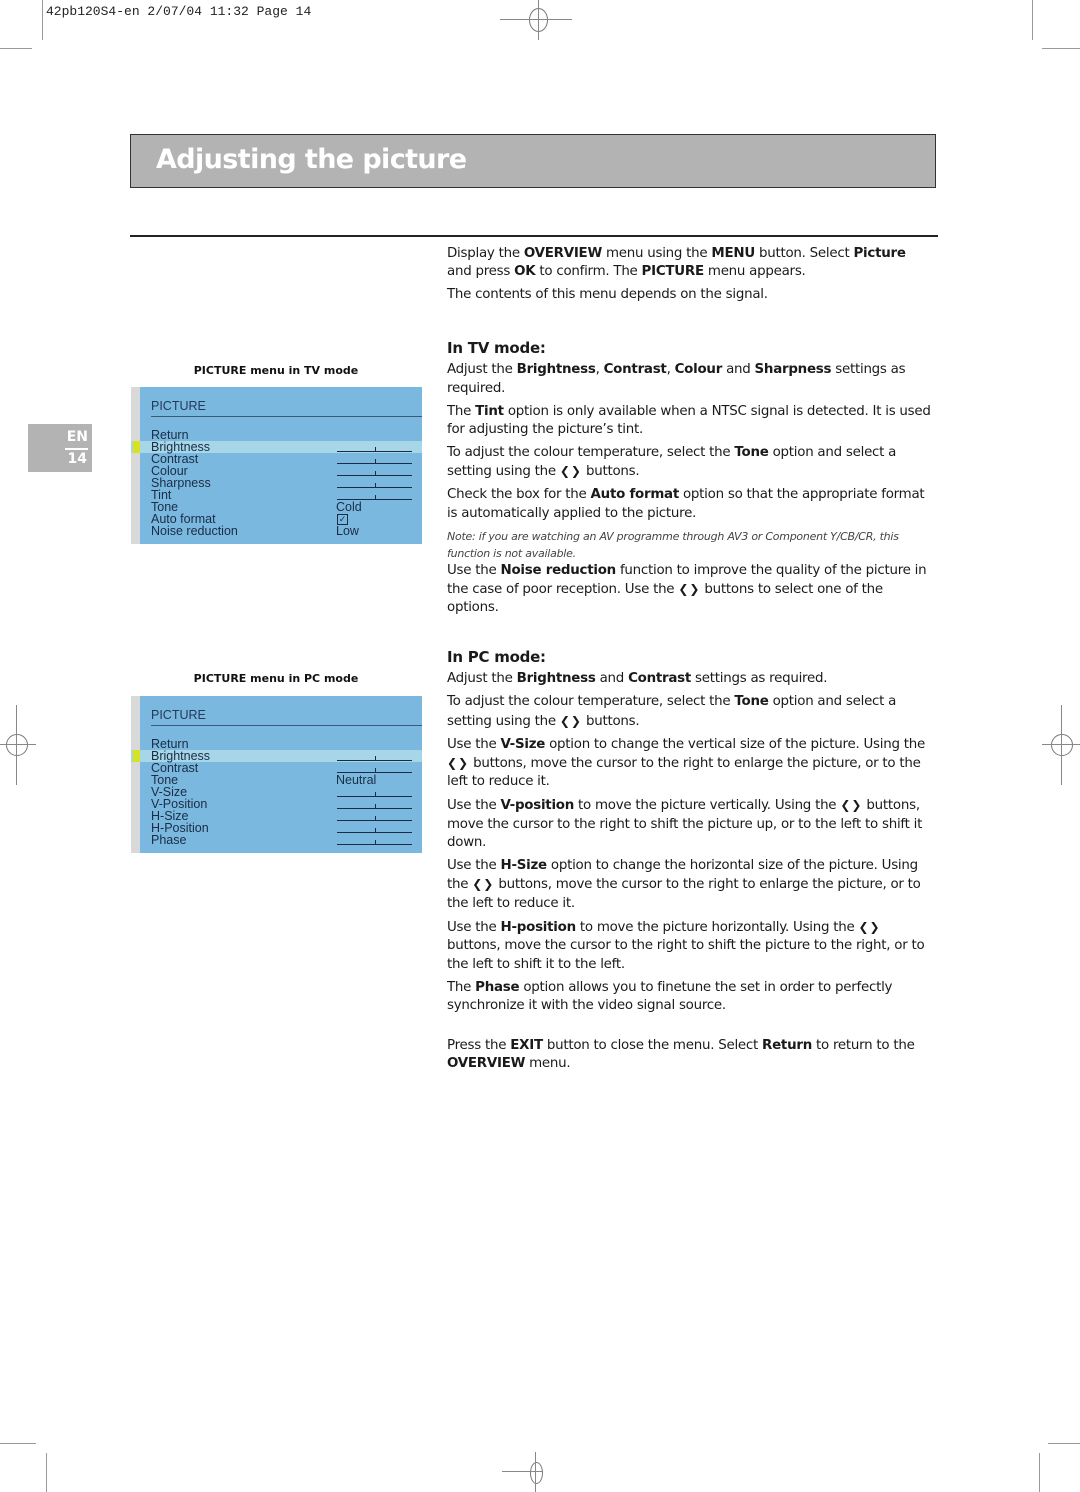 This screenshot has height=1492, width=1080. I want to click on text-run: Press the, so click(479, 1045).